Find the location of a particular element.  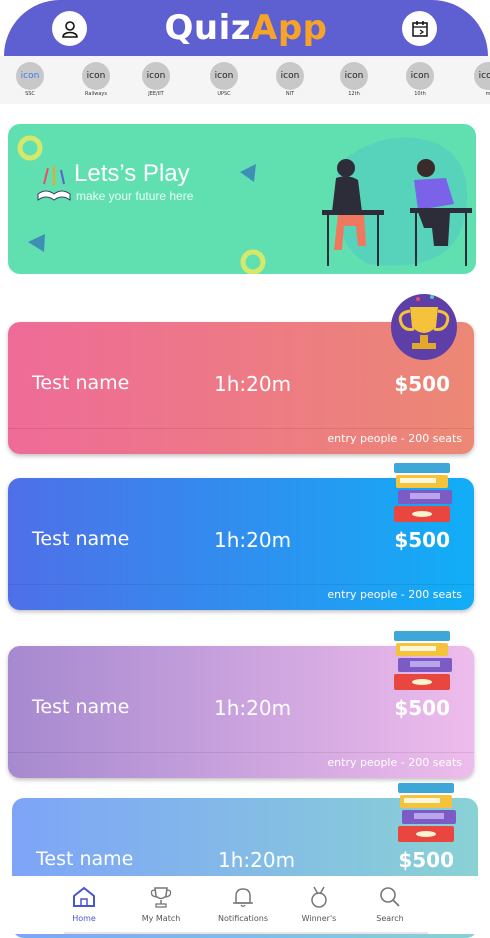

category-item: icon 10th is located at coordinates (420, 79).